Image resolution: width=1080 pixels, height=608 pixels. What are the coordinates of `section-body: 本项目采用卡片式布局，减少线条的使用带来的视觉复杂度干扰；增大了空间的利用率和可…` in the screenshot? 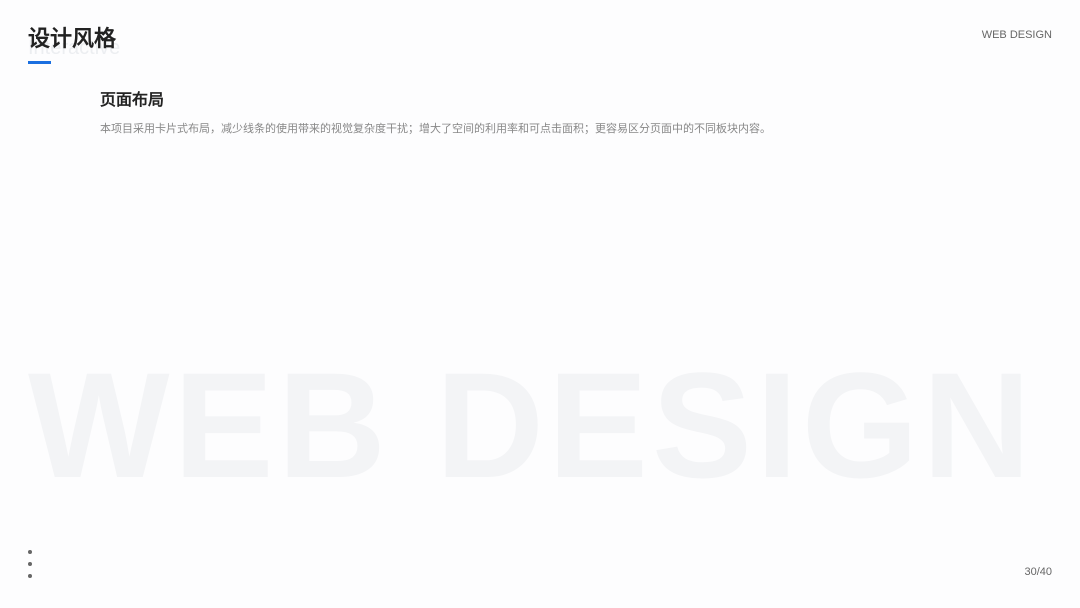 It's located at (435, 128).